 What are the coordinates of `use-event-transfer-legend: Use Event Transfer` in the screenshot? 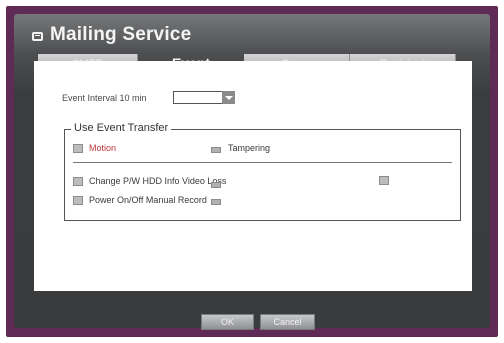 It's located at (121, 128).